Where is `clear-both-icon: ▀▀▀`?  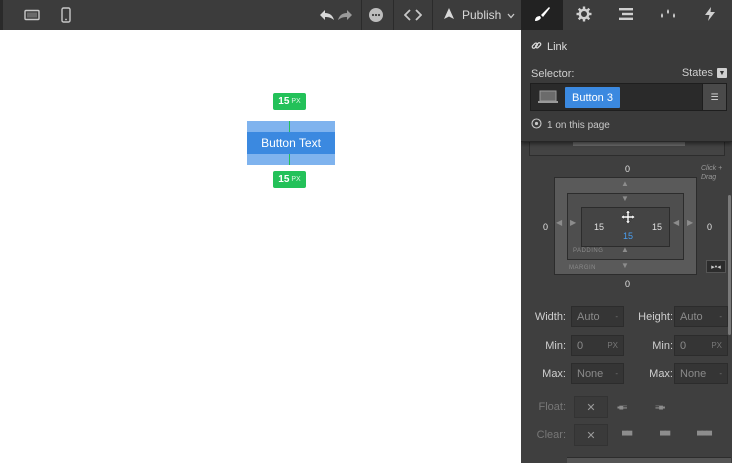 clear-both-icon: ▀▀▀ is located at coordinates (704, 435).